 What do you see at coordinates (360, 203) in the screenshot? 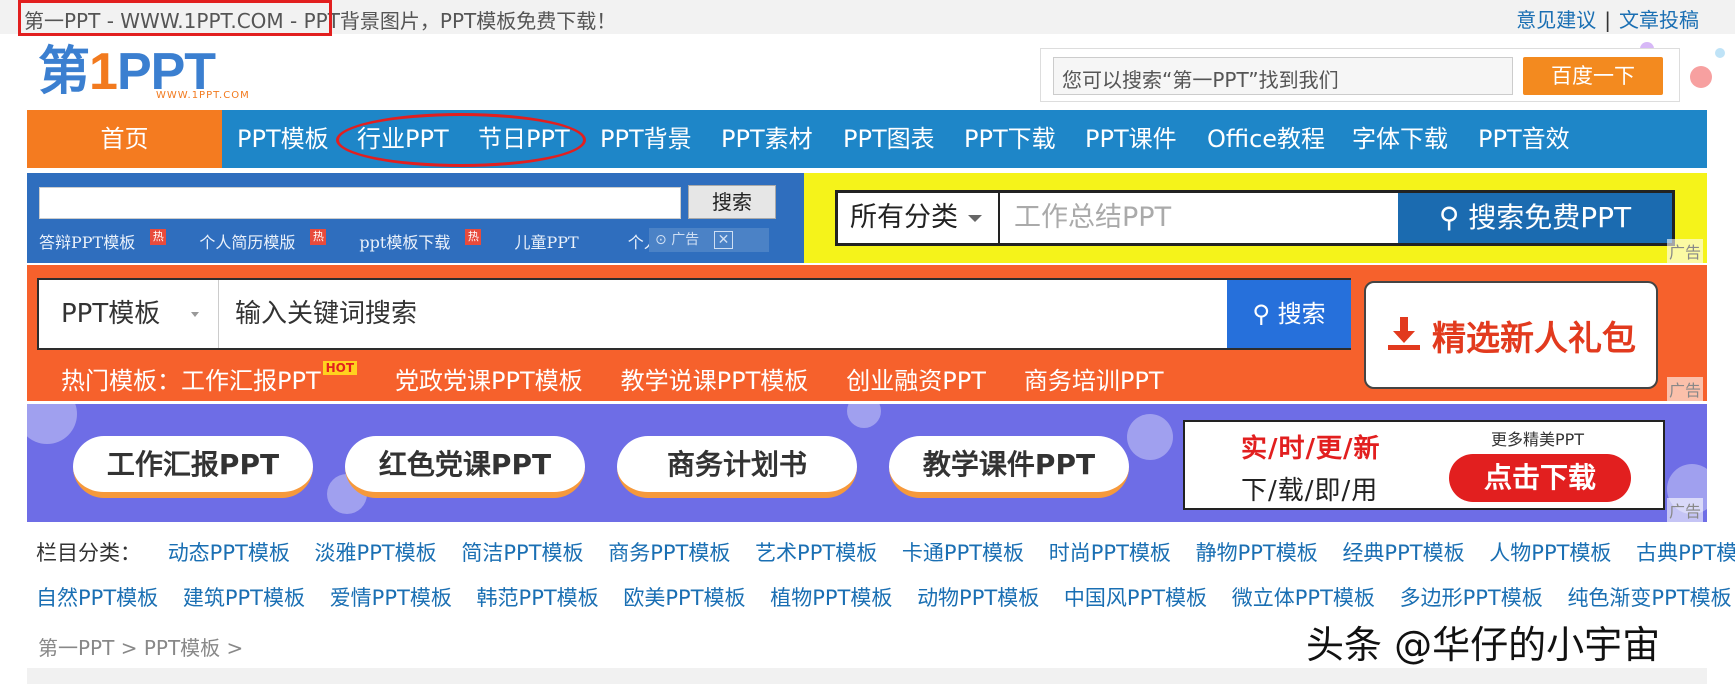
I see `blue-search-input` at bounding box center [360, 203].